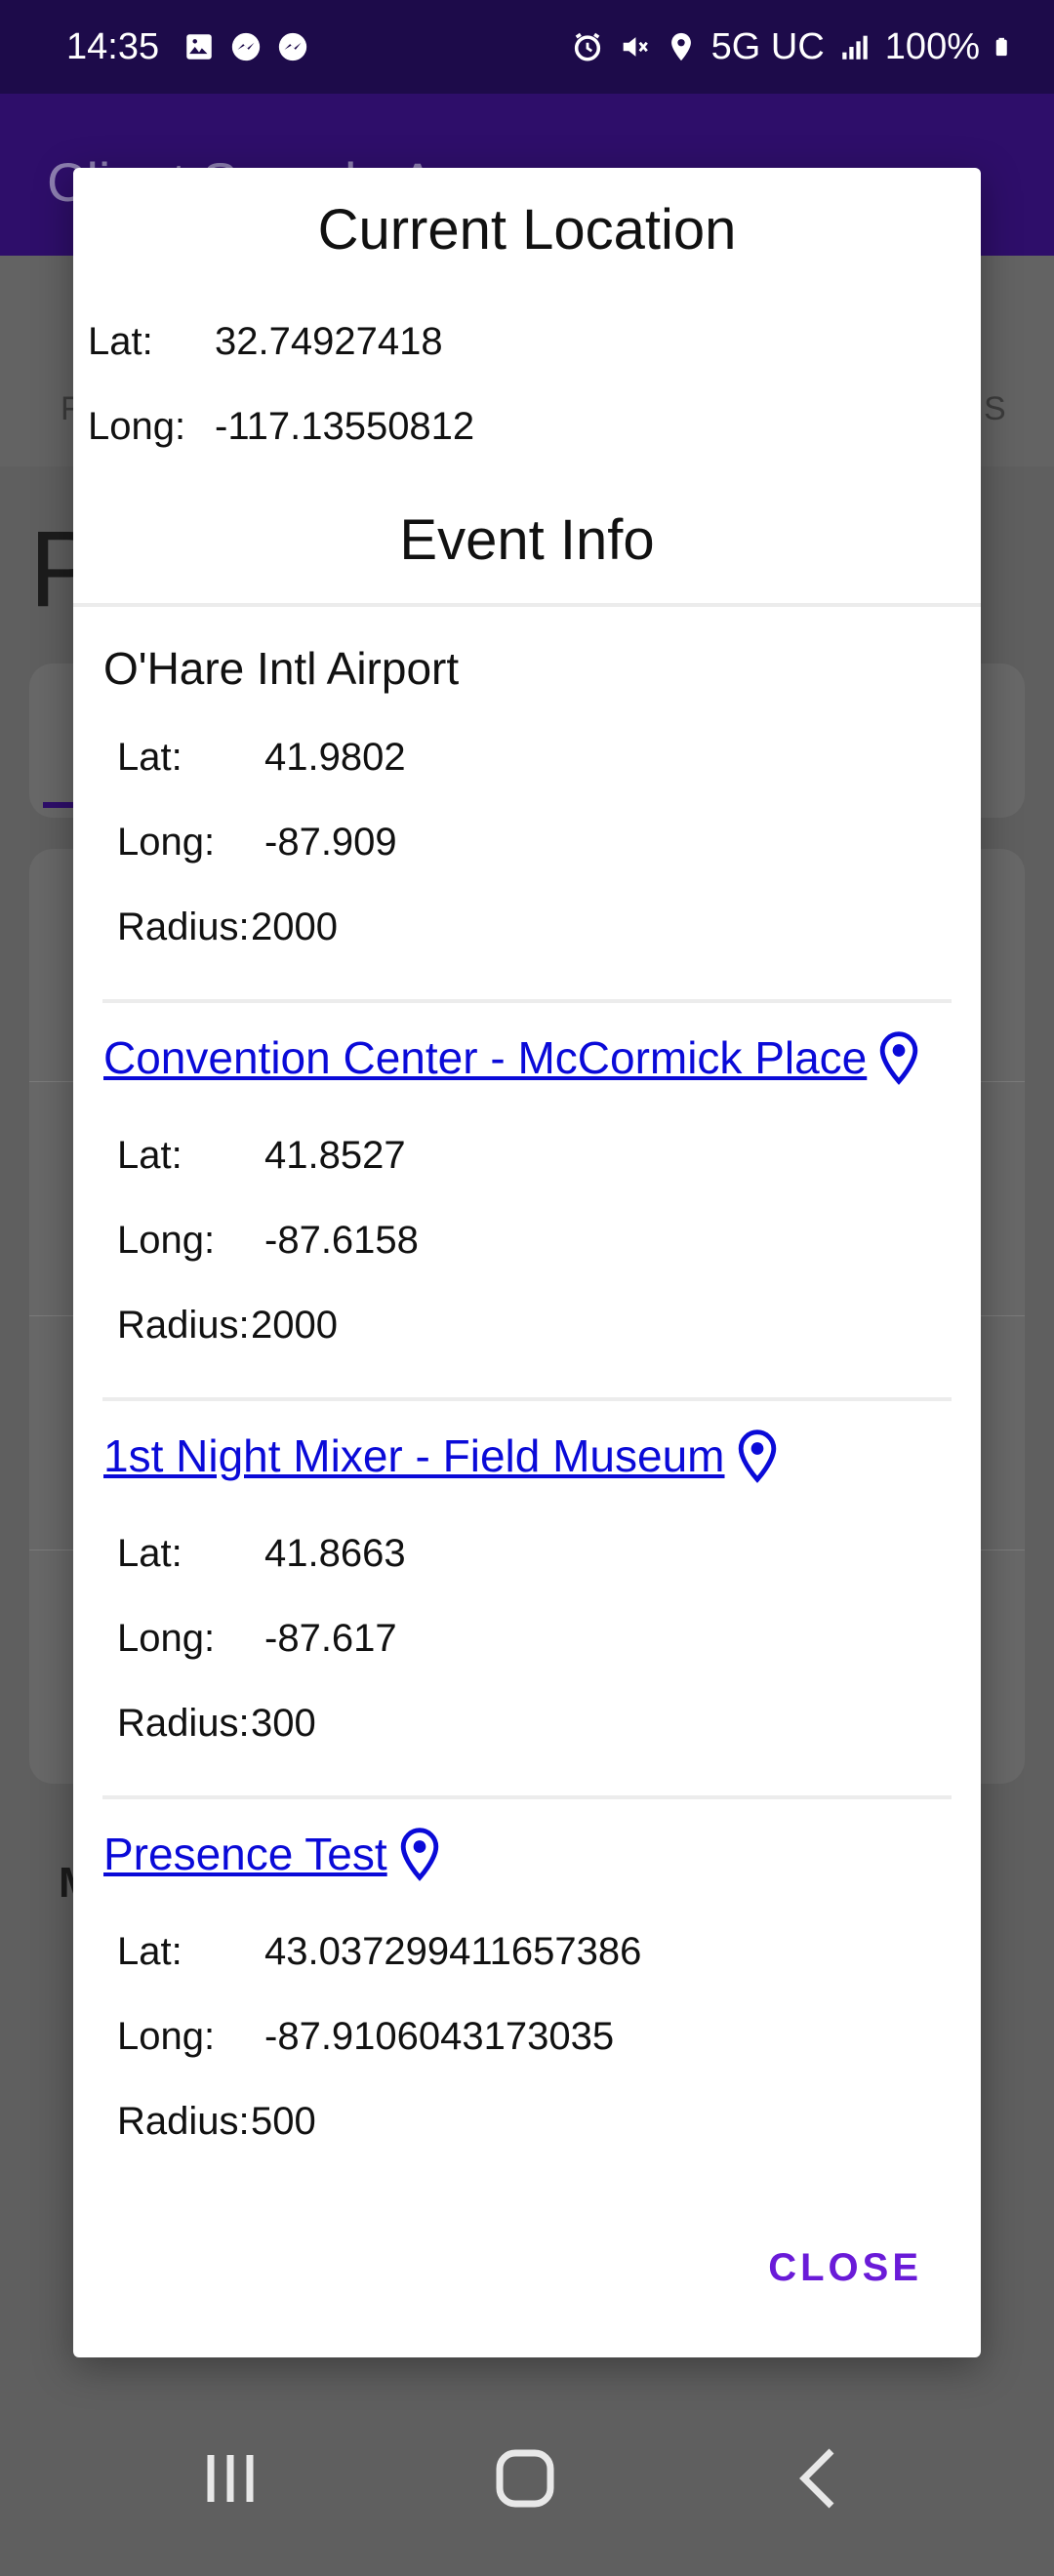 This screenshot has height=2576, width=1054. What do you see at coordinates (199, 47) in the screenshot?
I see `gallery-icon` at bounding box center [199, 47].